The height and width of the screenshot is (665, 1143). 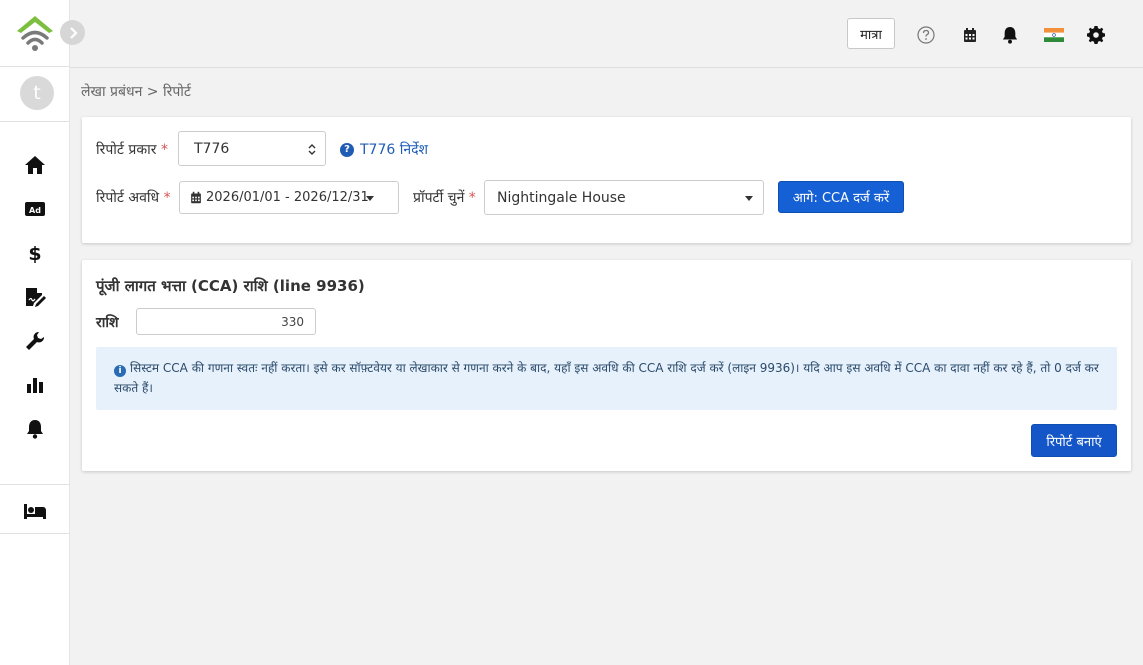 What do you see at coordinates (107, 323) in the screenshot?
I see `amount-label: राशि` at bounding box center [107, 323].